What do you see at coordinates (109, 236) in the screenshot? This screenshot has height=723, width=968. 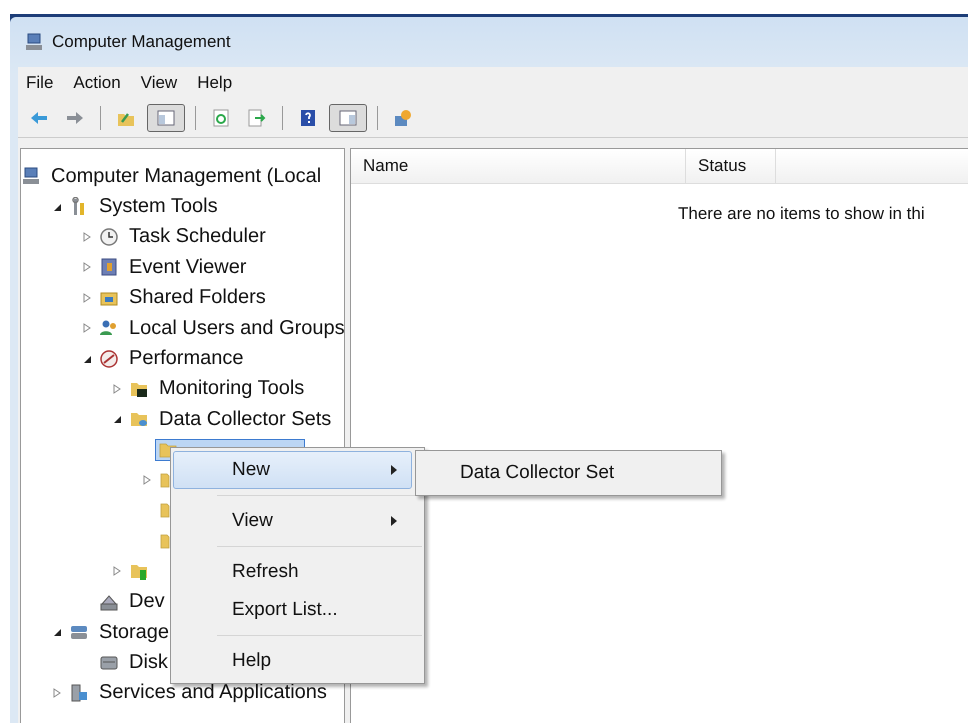 I see `clock-icon` at bounding box center [109, 236].